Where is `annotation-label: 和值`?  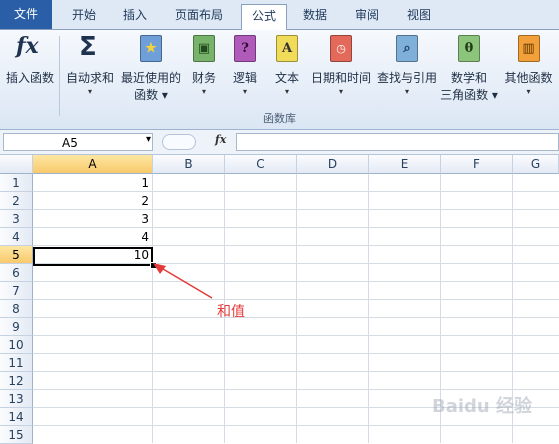 annotation-label: 和值 is located at coordinates (231, 312).